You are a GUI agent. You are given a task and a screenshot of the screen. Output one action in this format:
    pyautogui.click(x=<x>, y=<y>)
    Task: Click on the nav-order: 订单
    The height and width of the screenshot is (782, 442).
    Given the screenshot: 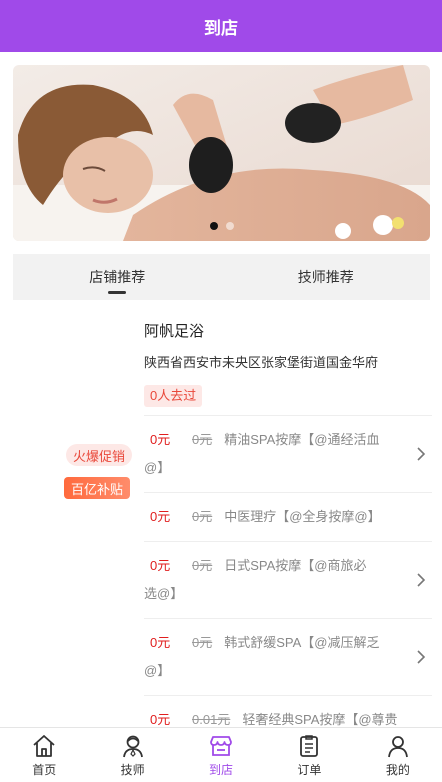 What is the action you would take?
    pyautogui.click(x=309, y=755)
    